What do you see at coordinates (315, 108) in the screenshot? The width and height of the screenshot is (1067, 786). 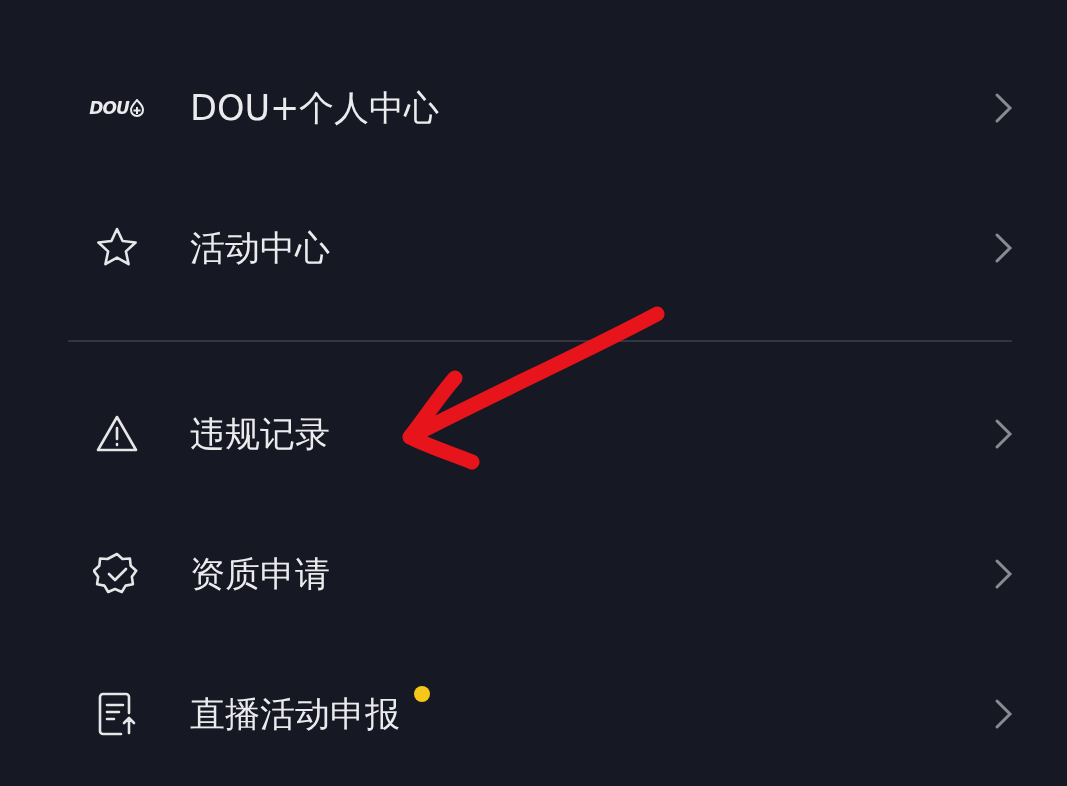 I see `menu-item-label: DOU+个人中心` at bounding box center [315, 108].